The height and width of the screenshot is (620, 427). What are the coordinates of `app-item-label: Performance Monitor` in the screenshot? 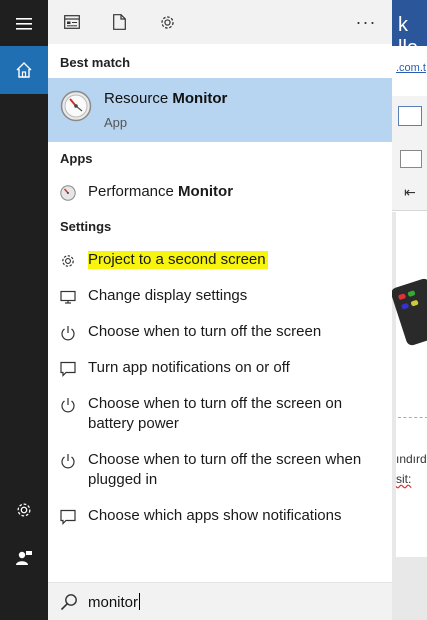 It's located at (161, 191).